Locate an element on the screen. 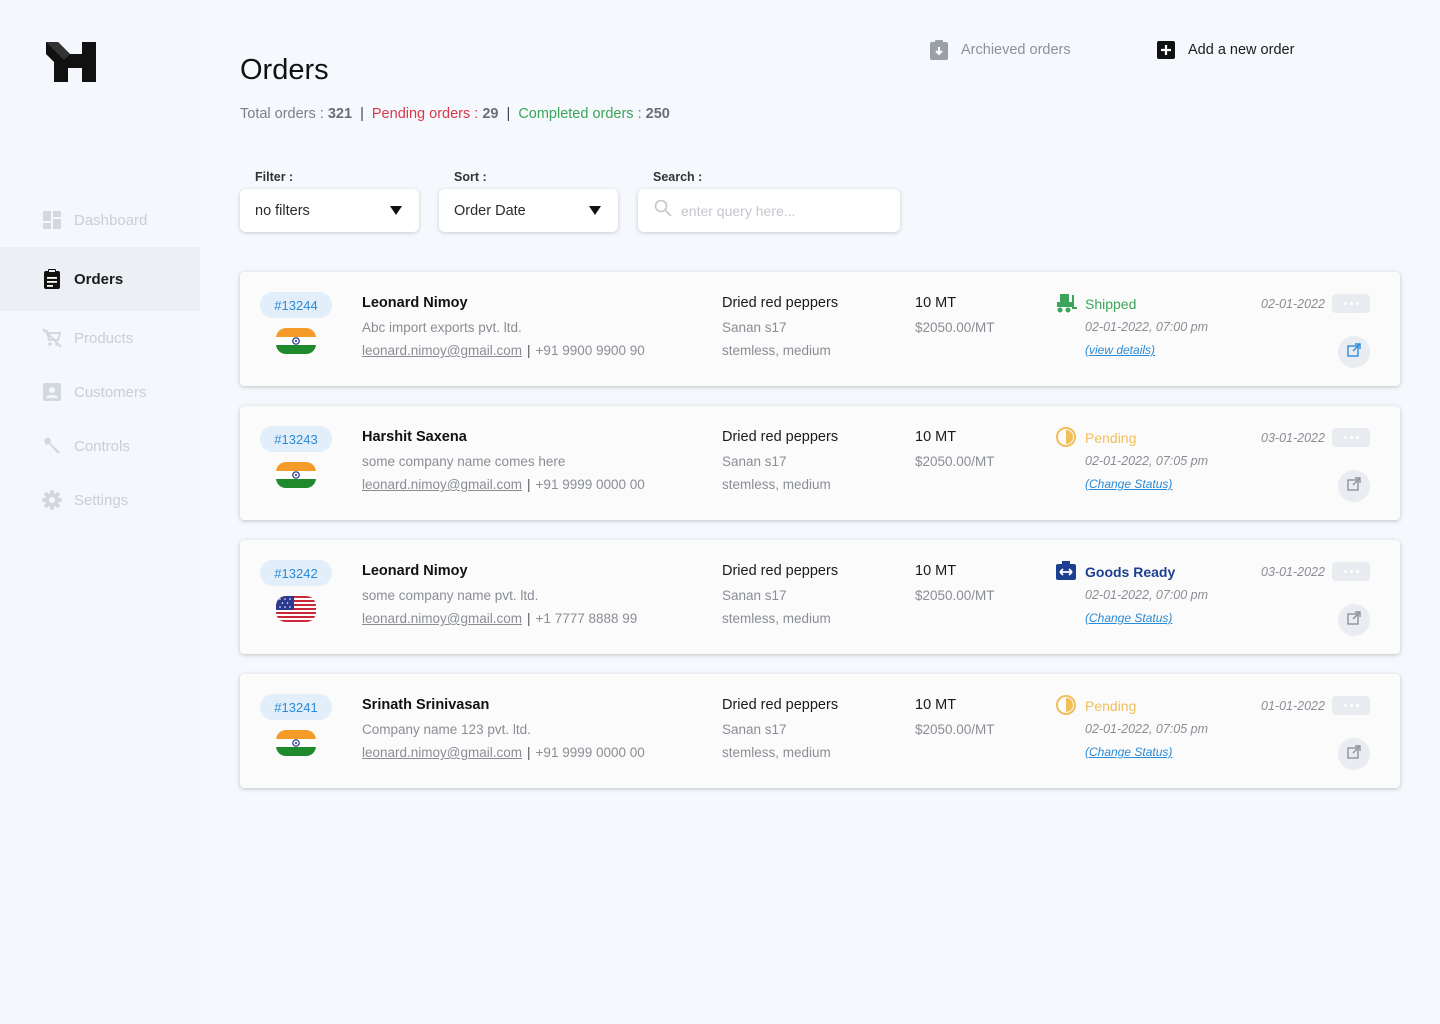 The width and height of the screenshot is (1440, 1024). search-box is located at coordinates (769, 210).